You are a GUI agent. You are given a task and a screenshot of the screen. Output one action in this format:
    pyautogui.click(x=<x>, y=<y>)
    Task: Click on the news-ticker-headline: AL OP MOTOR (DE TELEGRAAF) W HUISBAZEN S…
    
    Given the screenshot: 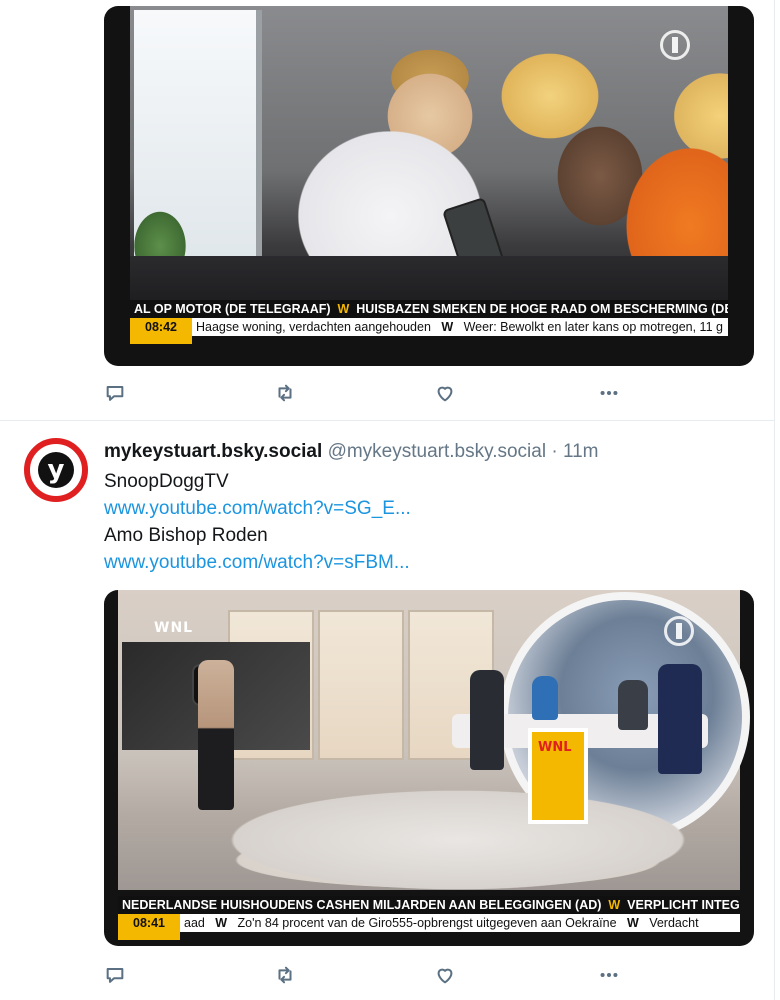 What is the action you would take?
    pyautogui.click(x=429, y=309)
    